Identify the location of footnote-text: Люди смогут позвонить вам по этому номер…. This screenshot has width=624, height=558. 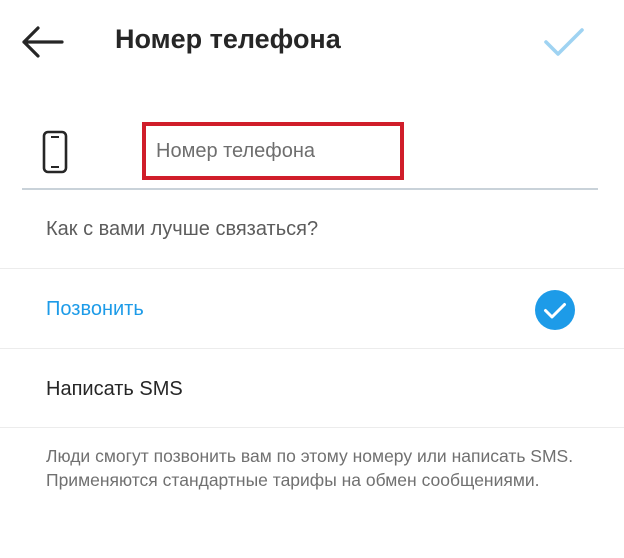
(310, 468).